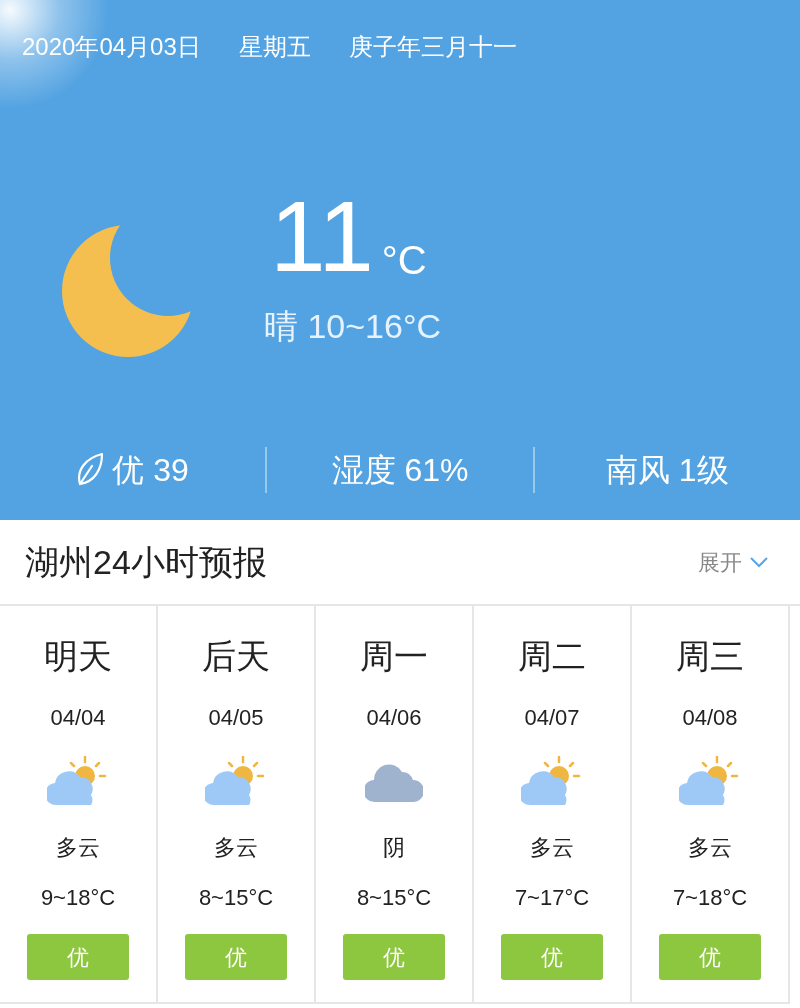 The width and height of the screenshot is (800, 1008). What do you see at coordinates (236, 718) in the screenshot?
I see `date-label: 04/05` at bounding box center [236, 718].